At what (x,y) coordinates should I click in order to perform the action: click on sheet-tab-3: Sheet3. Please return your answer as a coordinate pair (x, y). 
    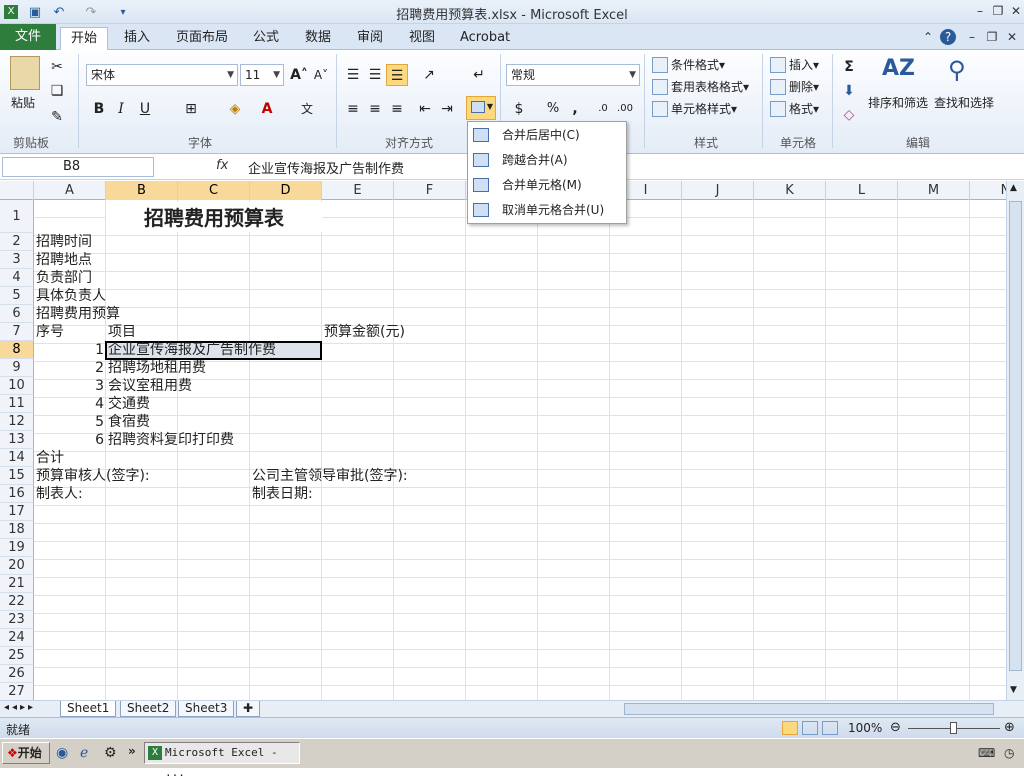
    Looking at the image, I should click on (206, 709).